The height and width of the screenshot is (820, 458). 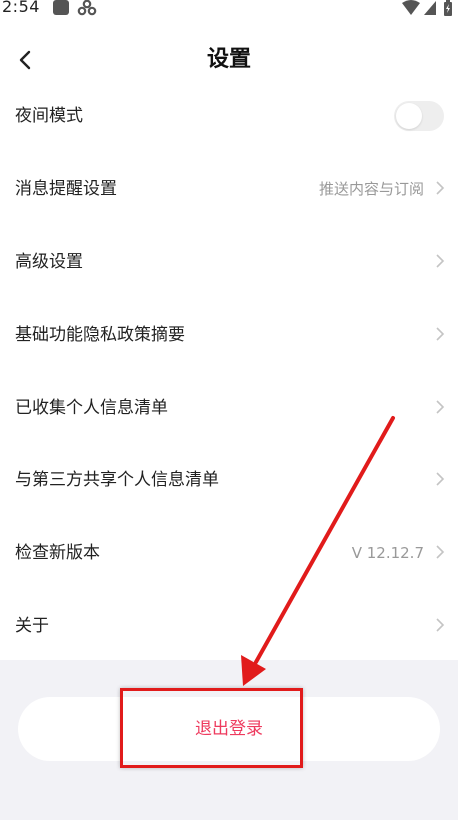 What do you see at coordinates (66, 188) in the screenshot?
I see `setting-label: 消息提醒设置` at bounding box center [66, 188].